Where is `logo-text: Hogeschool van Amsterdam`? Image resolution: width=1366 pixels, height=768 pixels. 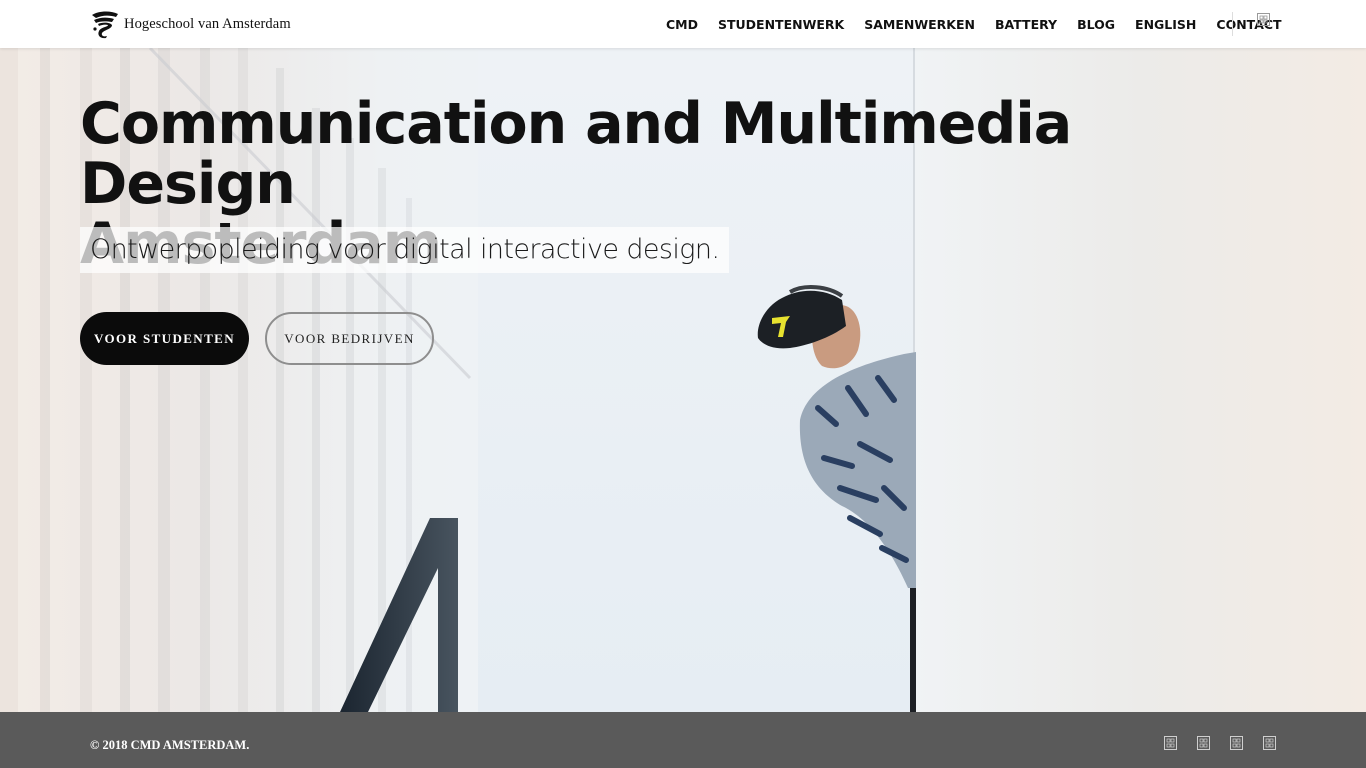
logo-text: Hogeschool van Amsterdam is located at coordinates (207, 23).